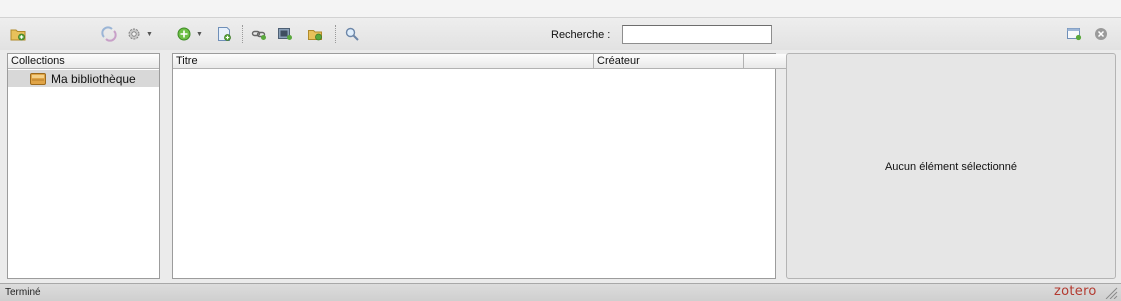 Image resolution: width=1121 pixels, height=301 pixels. What do you see at coordinates (285, 34) in the screenshot?
I see `snapshot-icon` at bounding box center [285, 34].